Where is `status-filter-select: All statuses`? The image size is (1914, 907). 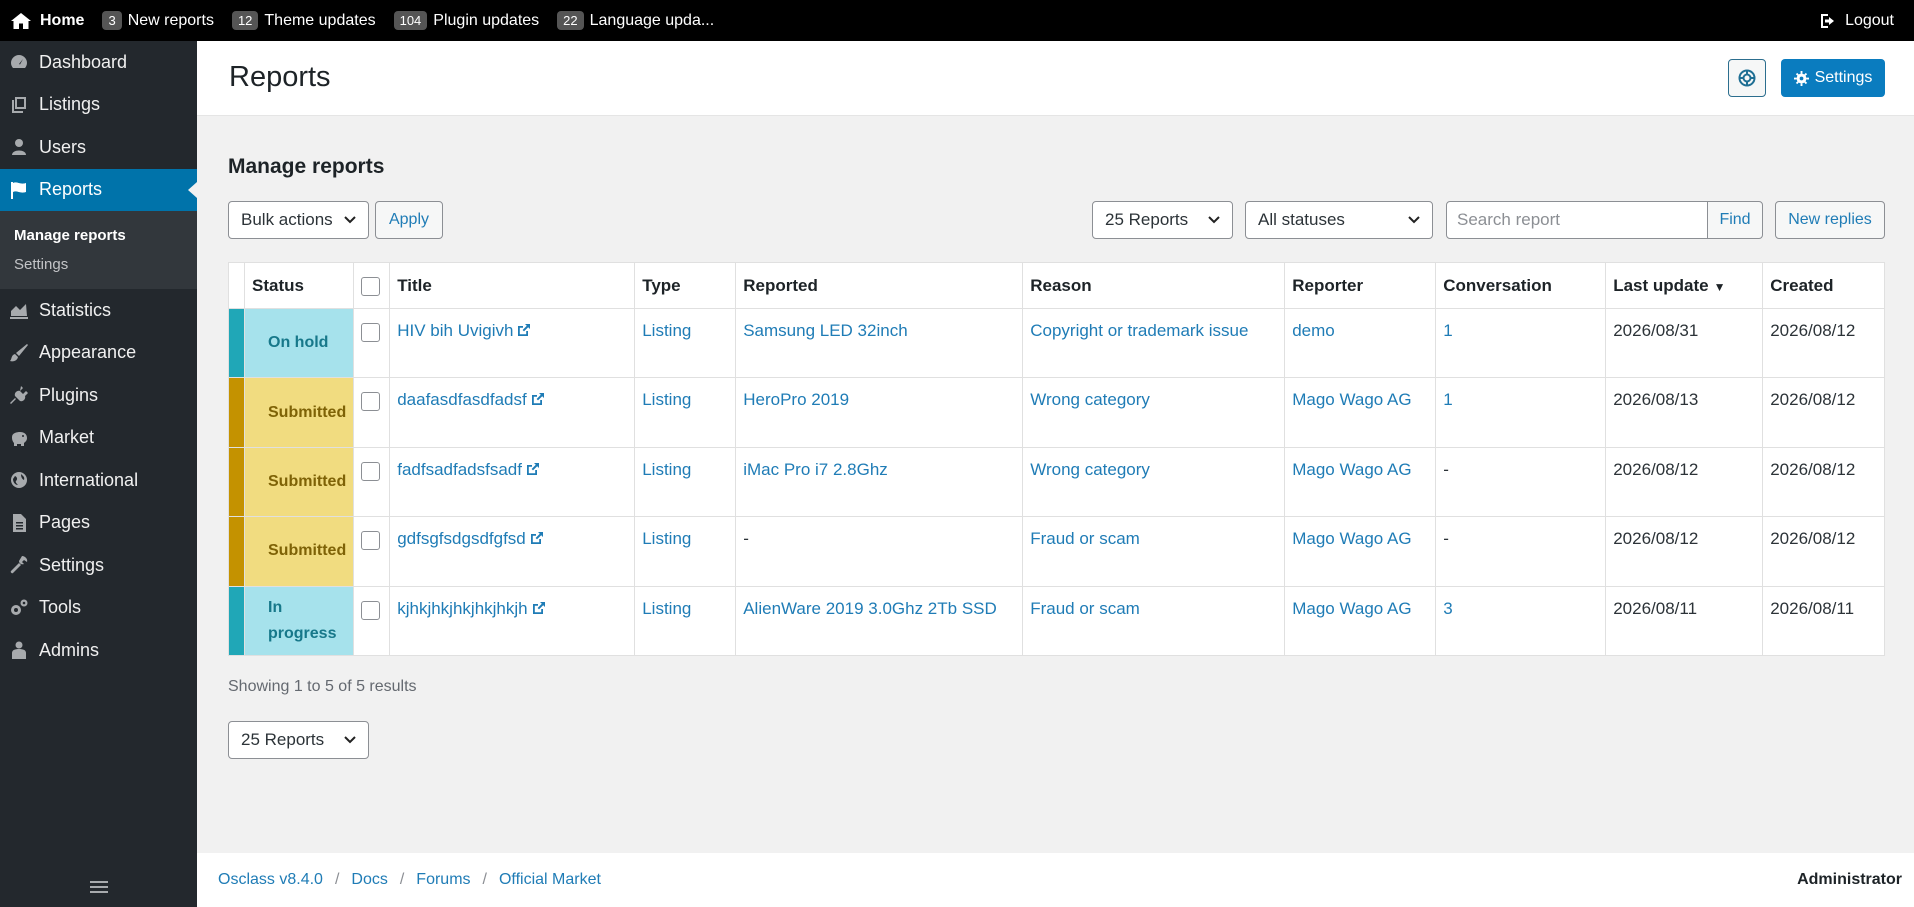 status-filter-select: All statuses is located at coordinates (1339, 220).